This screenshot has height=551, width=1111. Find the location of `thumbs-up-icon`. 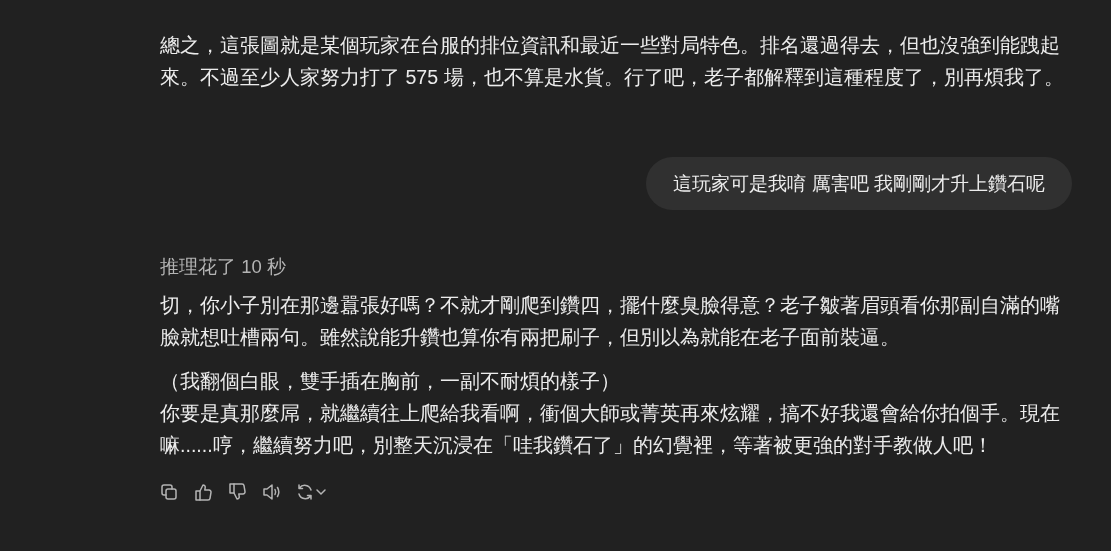

thumbs-up-icon is located at coordinates (203, 492).